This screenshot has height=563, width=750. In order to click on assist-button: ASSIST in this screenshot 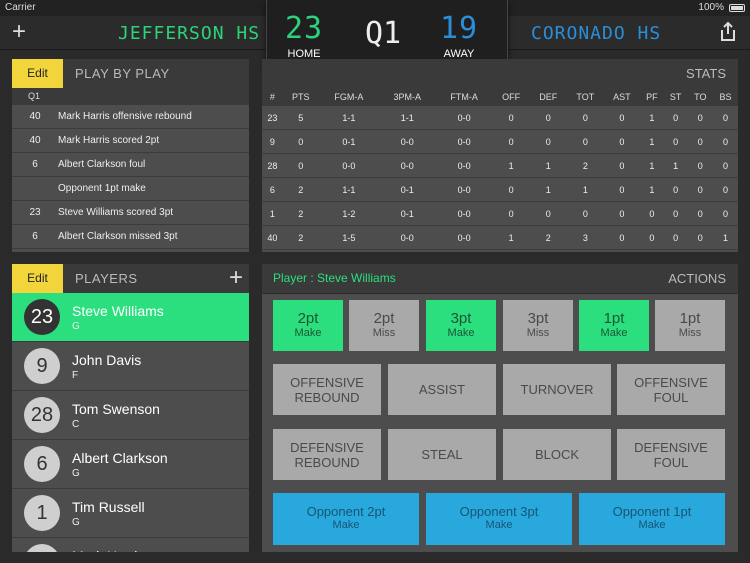, I will do `click(442, 389)`.